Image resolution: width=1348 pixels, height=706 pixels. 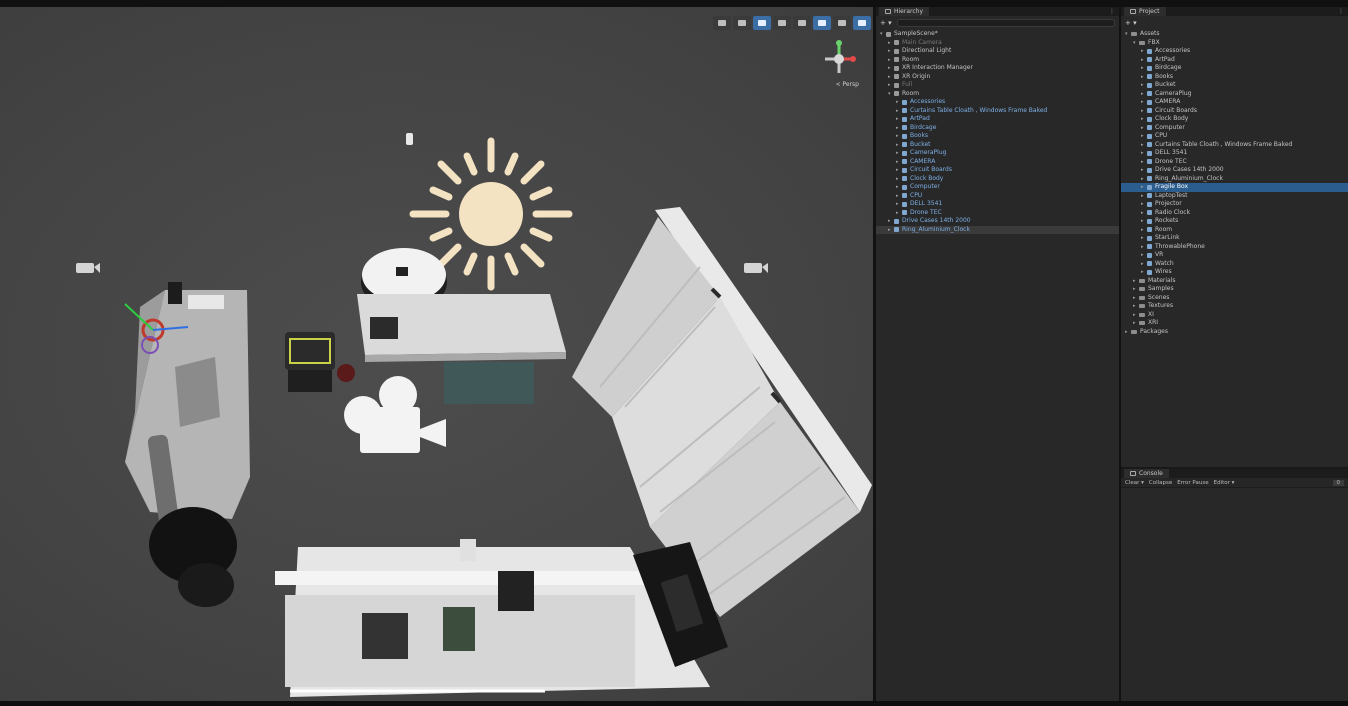 What do you see at coordinates (1234, 43) in the screenshot?
I see `project-item: ▾ FBX` at bounding box center [1234, 43].